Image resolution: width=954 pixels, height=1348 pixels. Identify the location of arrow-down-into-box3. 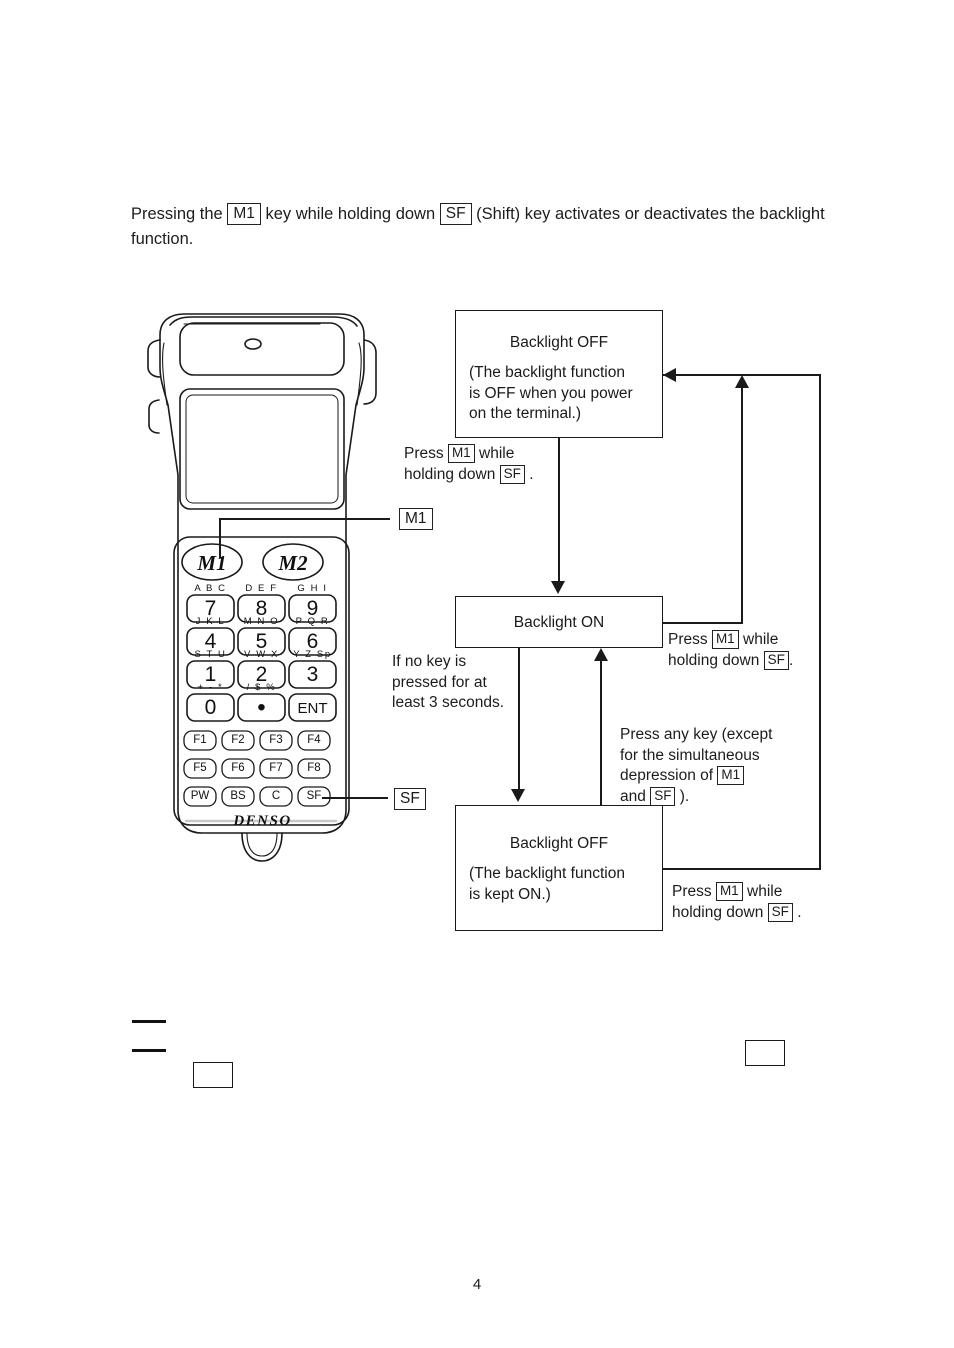
(518, 795).